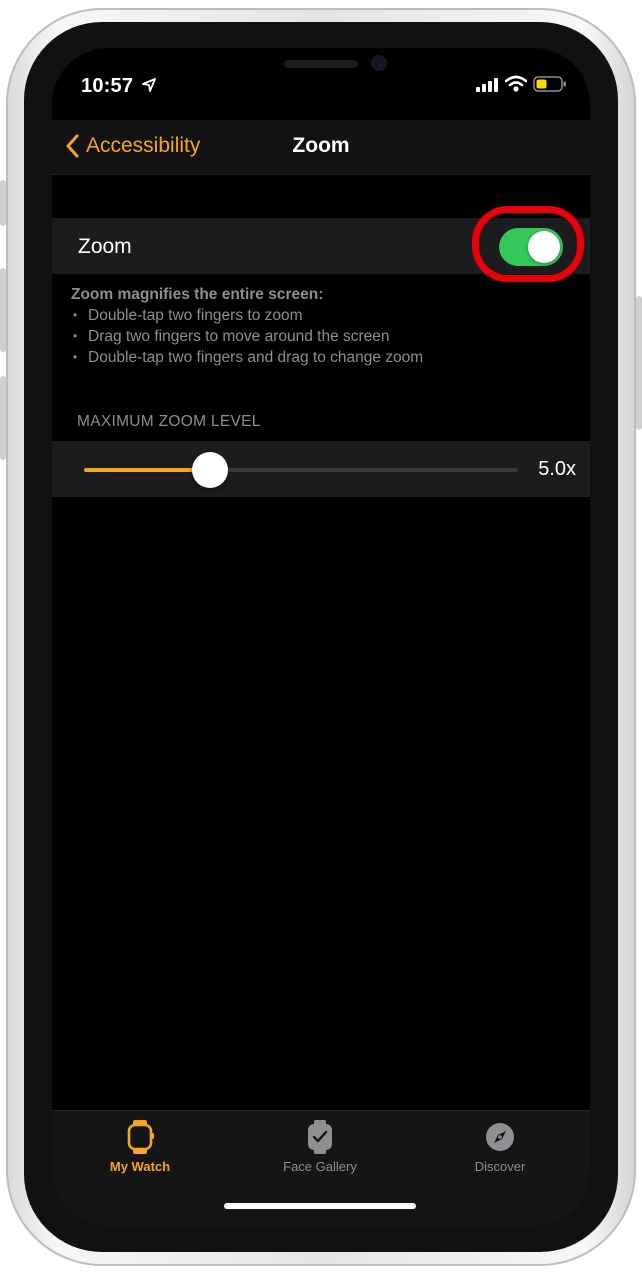 Image resolution: width=642 pixels, height=1274 pixels. Describe the element at coordinates (639, 363) in the screenshot. I see `power-button` at that location.